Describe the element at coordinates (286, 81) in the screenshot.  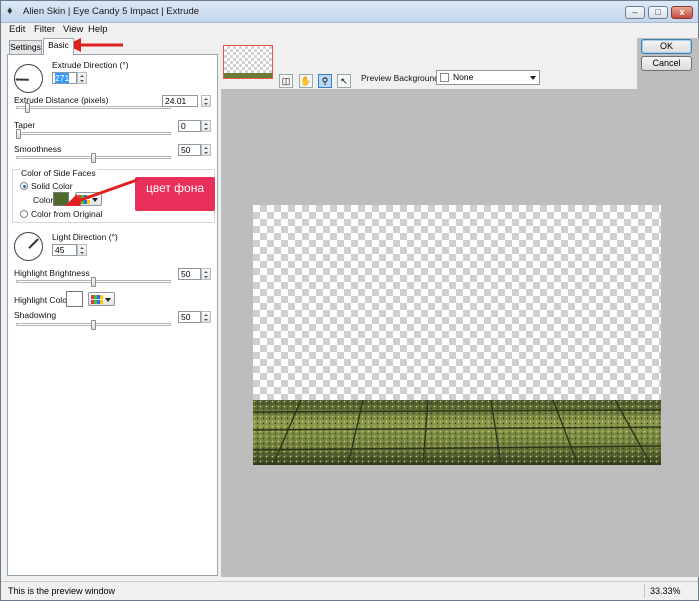
I see `compare-icon: ◫` at that location.